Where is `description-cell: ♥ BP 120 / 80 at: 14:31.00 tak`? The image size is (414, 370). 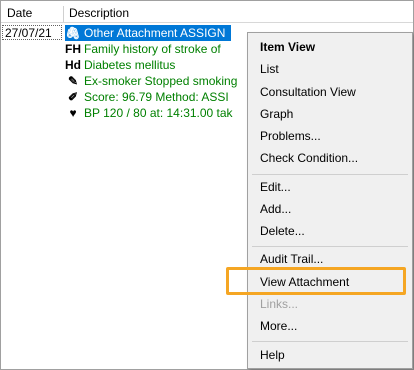
description-cell: ♥ BP 120 / 80 at: 14:31.00 tak is located at coordinates (149, 113).